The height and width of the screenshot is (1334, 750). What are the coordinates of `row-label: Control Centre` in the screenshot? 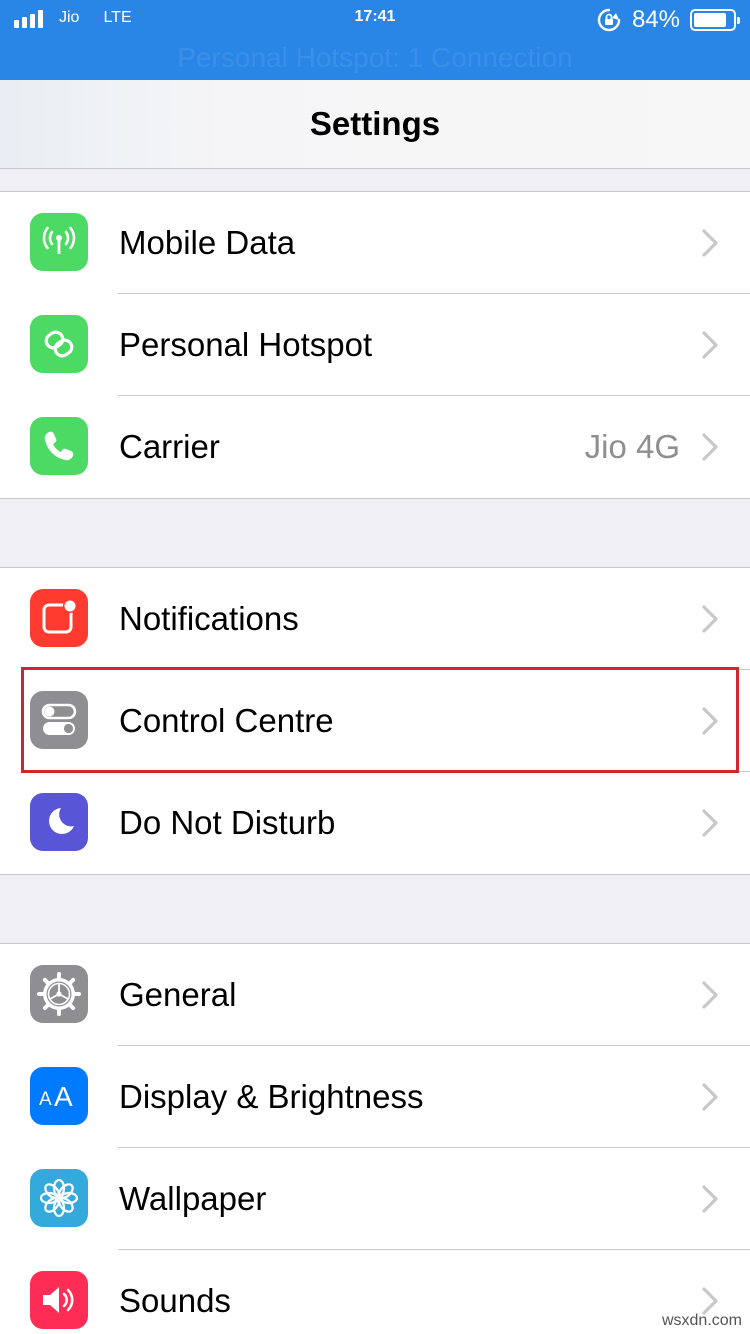 It's located at (226, 720).